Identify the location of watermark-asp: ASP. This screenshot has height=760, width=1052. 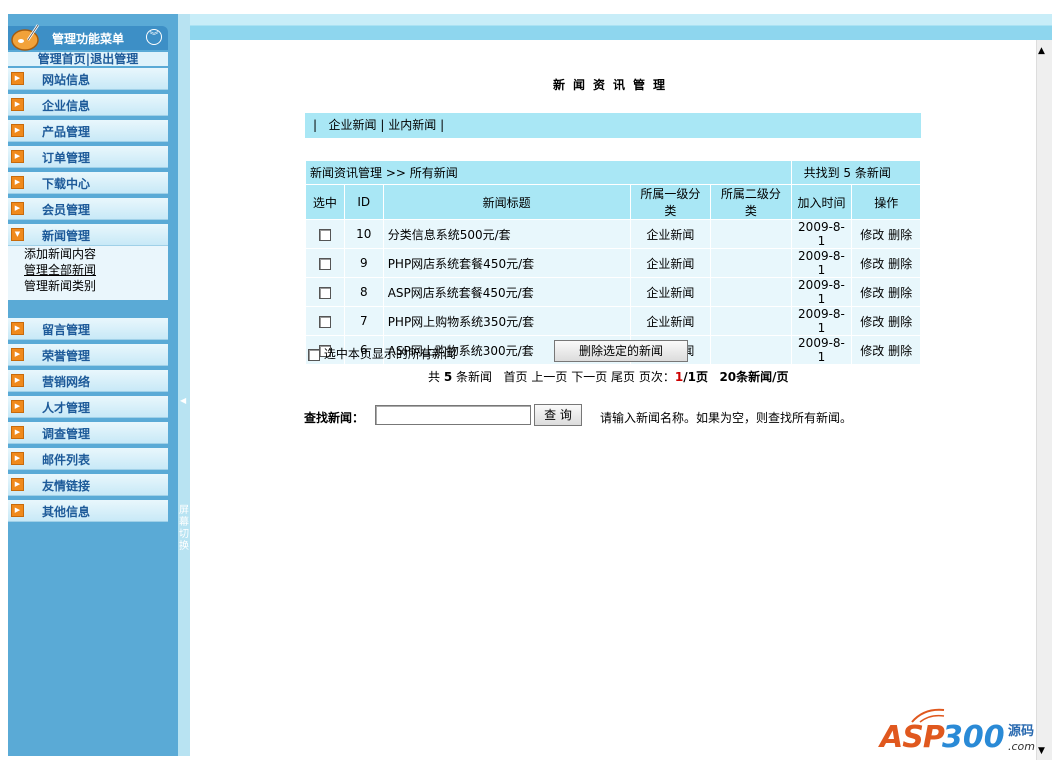
(912, 737).